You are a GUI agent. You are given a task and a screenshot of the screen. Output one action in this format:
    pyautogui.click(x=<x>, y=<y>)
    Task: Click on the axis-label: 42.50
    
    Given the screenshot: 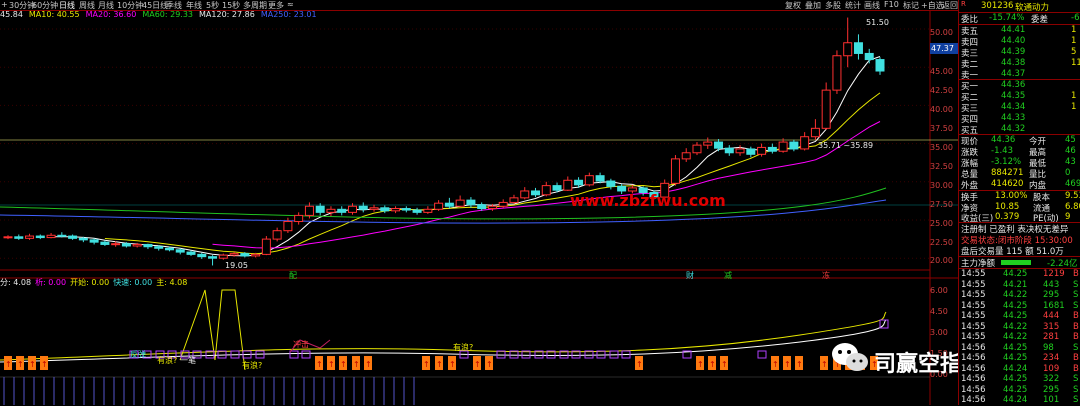 What is the action you would take?
    pyautogui.click(x=941, y=90)
    